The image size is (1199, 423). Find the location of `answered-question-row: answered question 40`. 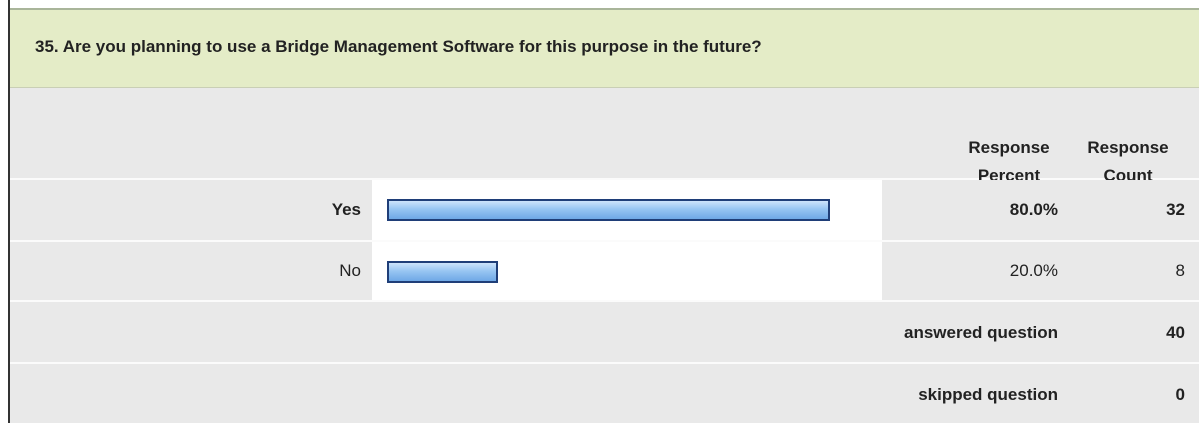

answered-question-row: answered question 40 is located at coordinates (604, 333).